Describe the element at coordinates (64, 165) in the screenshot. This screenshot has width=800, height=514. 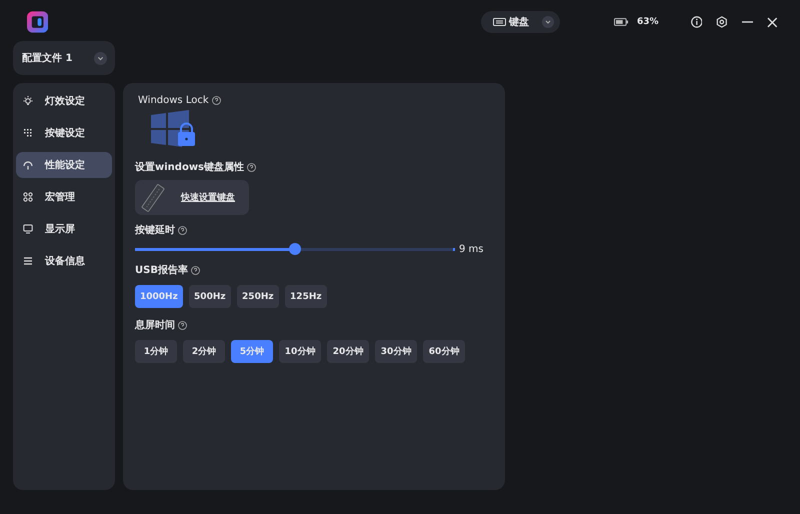
I see `sidebar-item: 性能设定` at that location.